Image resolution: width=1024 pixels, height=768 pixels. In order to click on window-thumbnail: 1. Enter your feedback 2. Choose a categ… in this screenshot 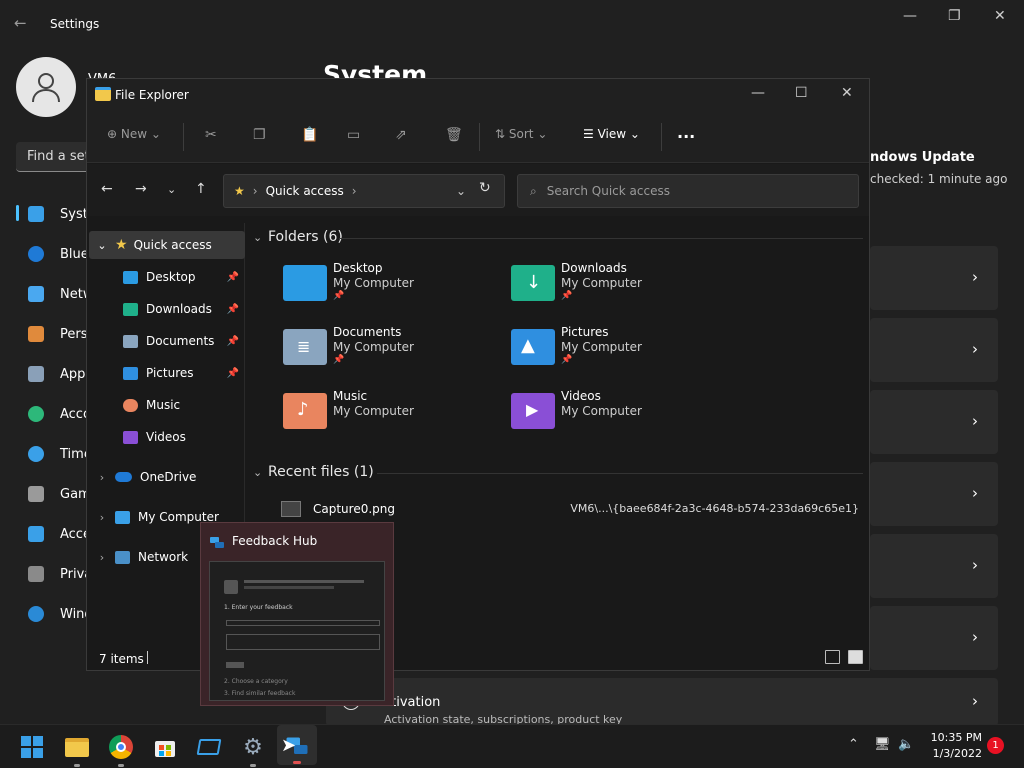, I will do `click(297, 631)`.